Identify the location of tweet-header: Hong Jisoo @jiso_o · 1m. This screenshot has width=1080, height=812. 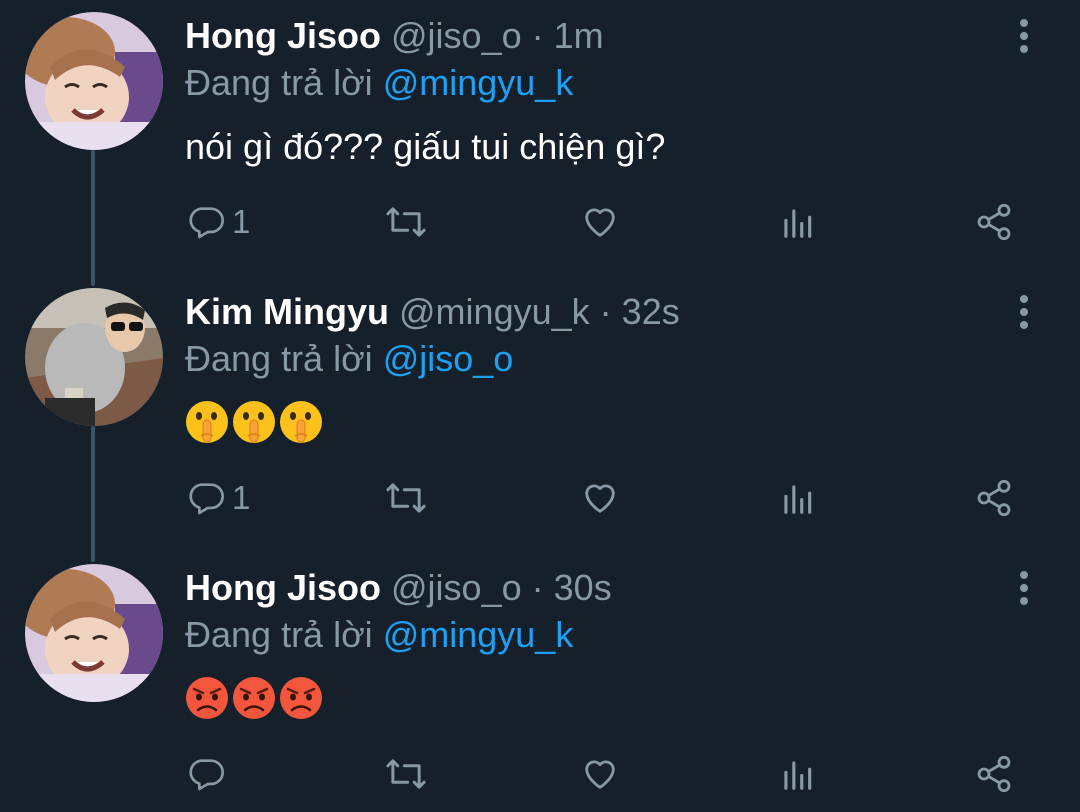
(394, 36).